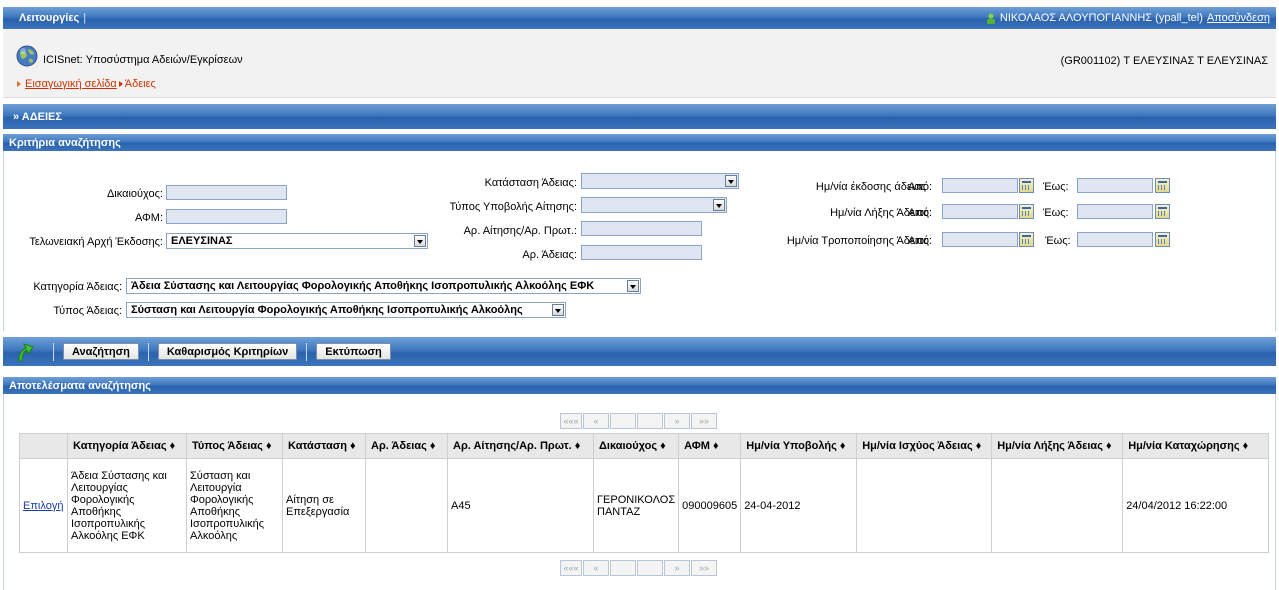 The image size is (1279, 590). Describe the element at coordinates (227, 351) in the screenshot. I see `clear-criteria-button: Καθαρισμός Κριτηρίων` at that location.